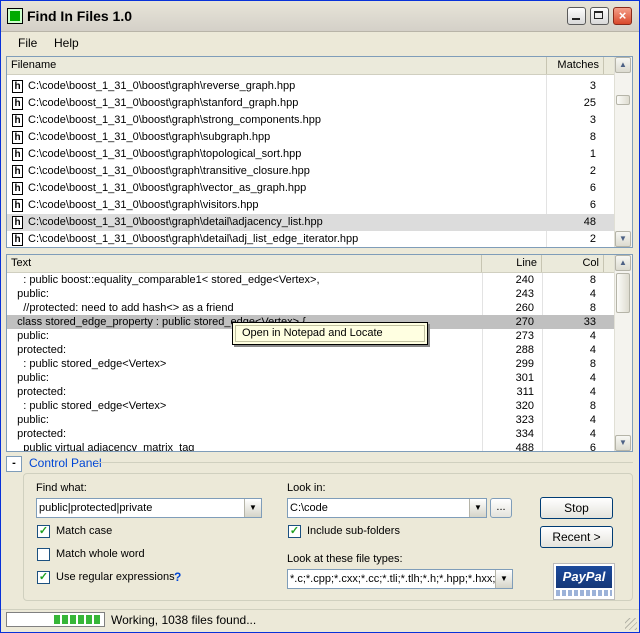  What do you see at coordinates (149, 508) in the screenshot?
I see `find-what-combo: public|protected|private ▼` at bounding box center [149, 508].